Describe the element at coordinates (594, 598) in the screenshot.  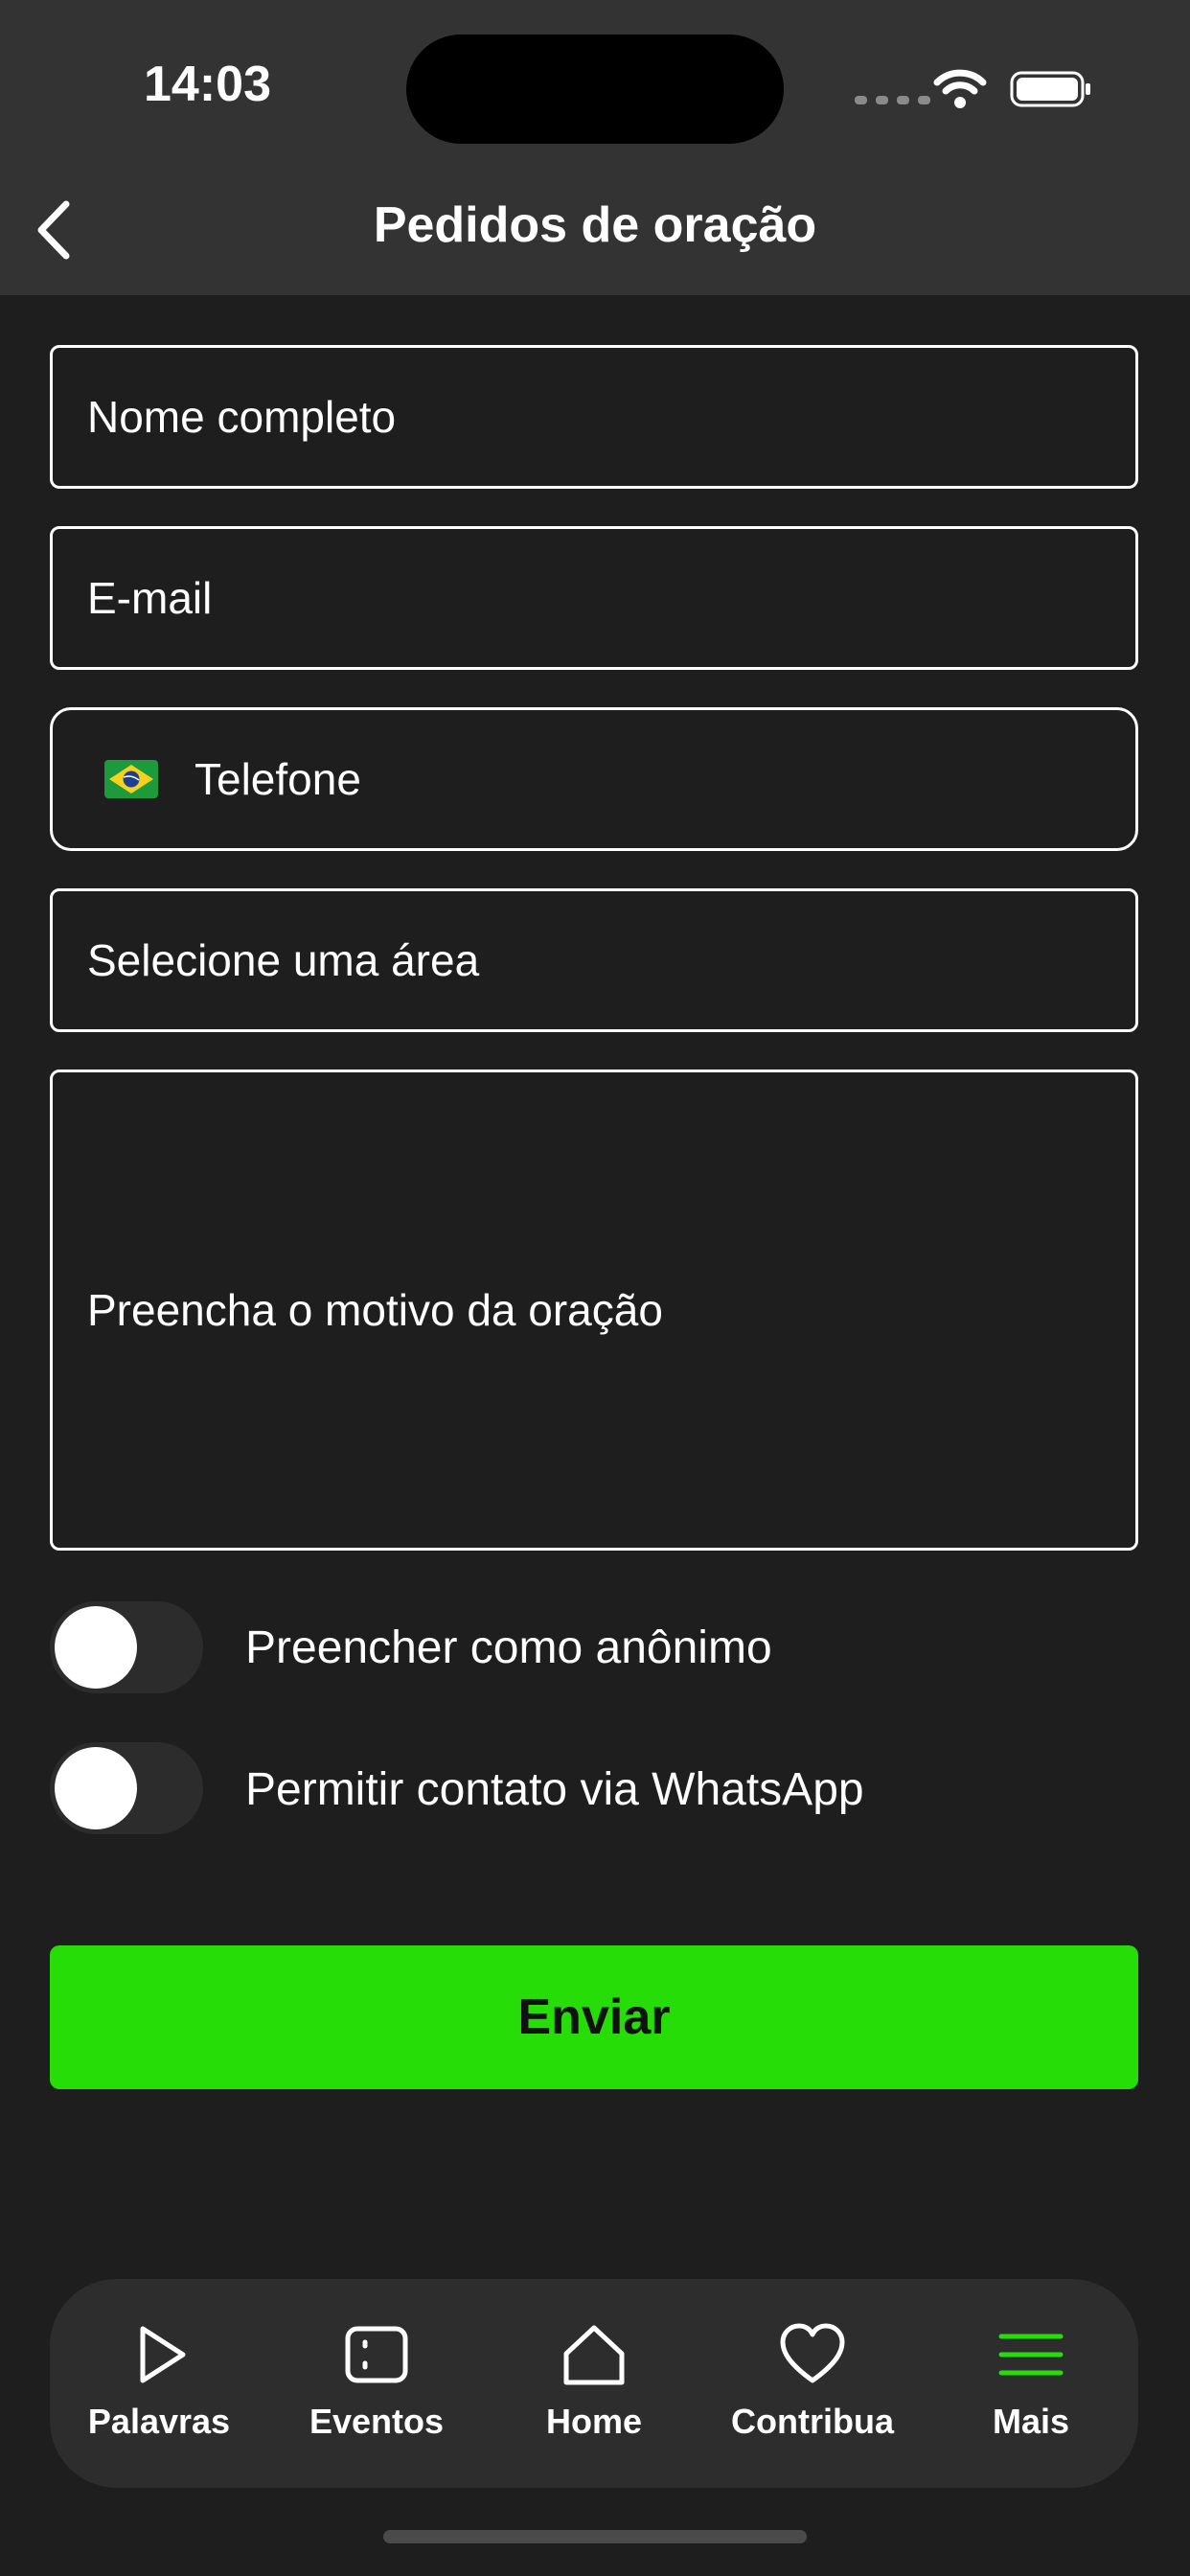
I see `email-field: E-mail` at that location.